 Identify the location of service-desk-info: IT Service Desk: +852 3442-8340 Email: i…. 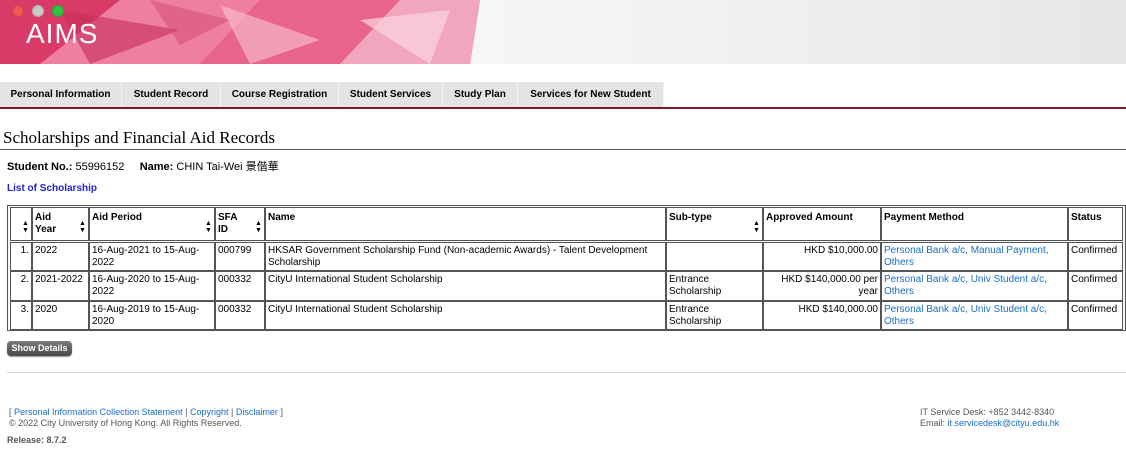
(990, 417).